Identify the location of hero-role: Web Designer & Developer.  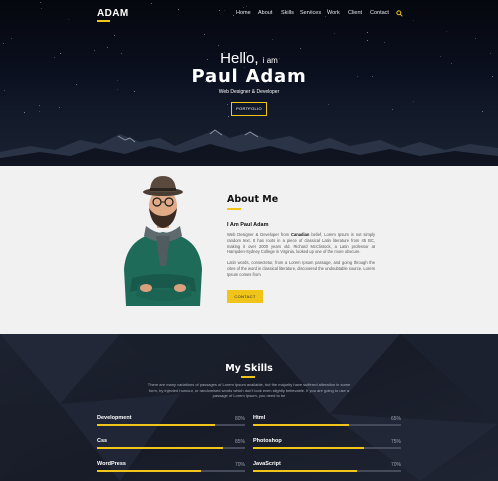
(249, 92).